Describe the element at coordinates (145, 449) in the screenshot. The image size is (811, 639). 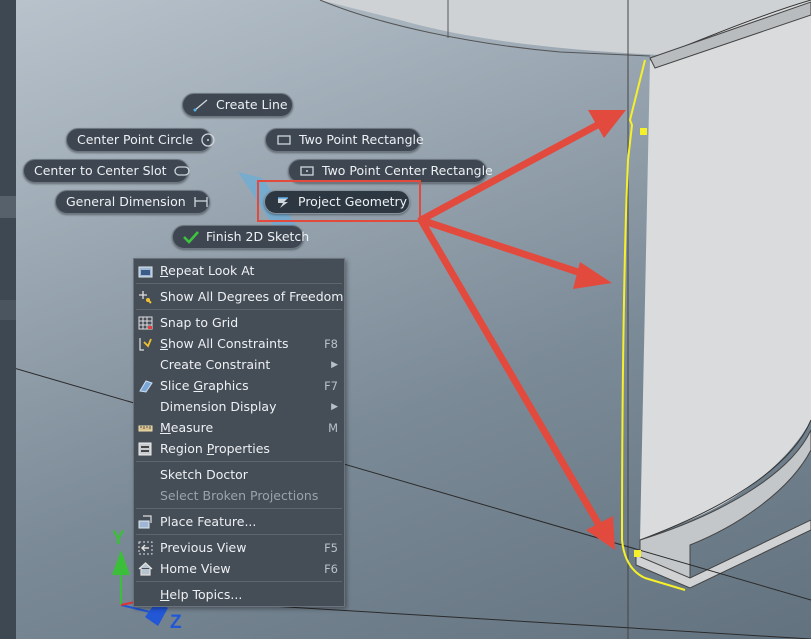
I see `region-properties-icon` at that location.